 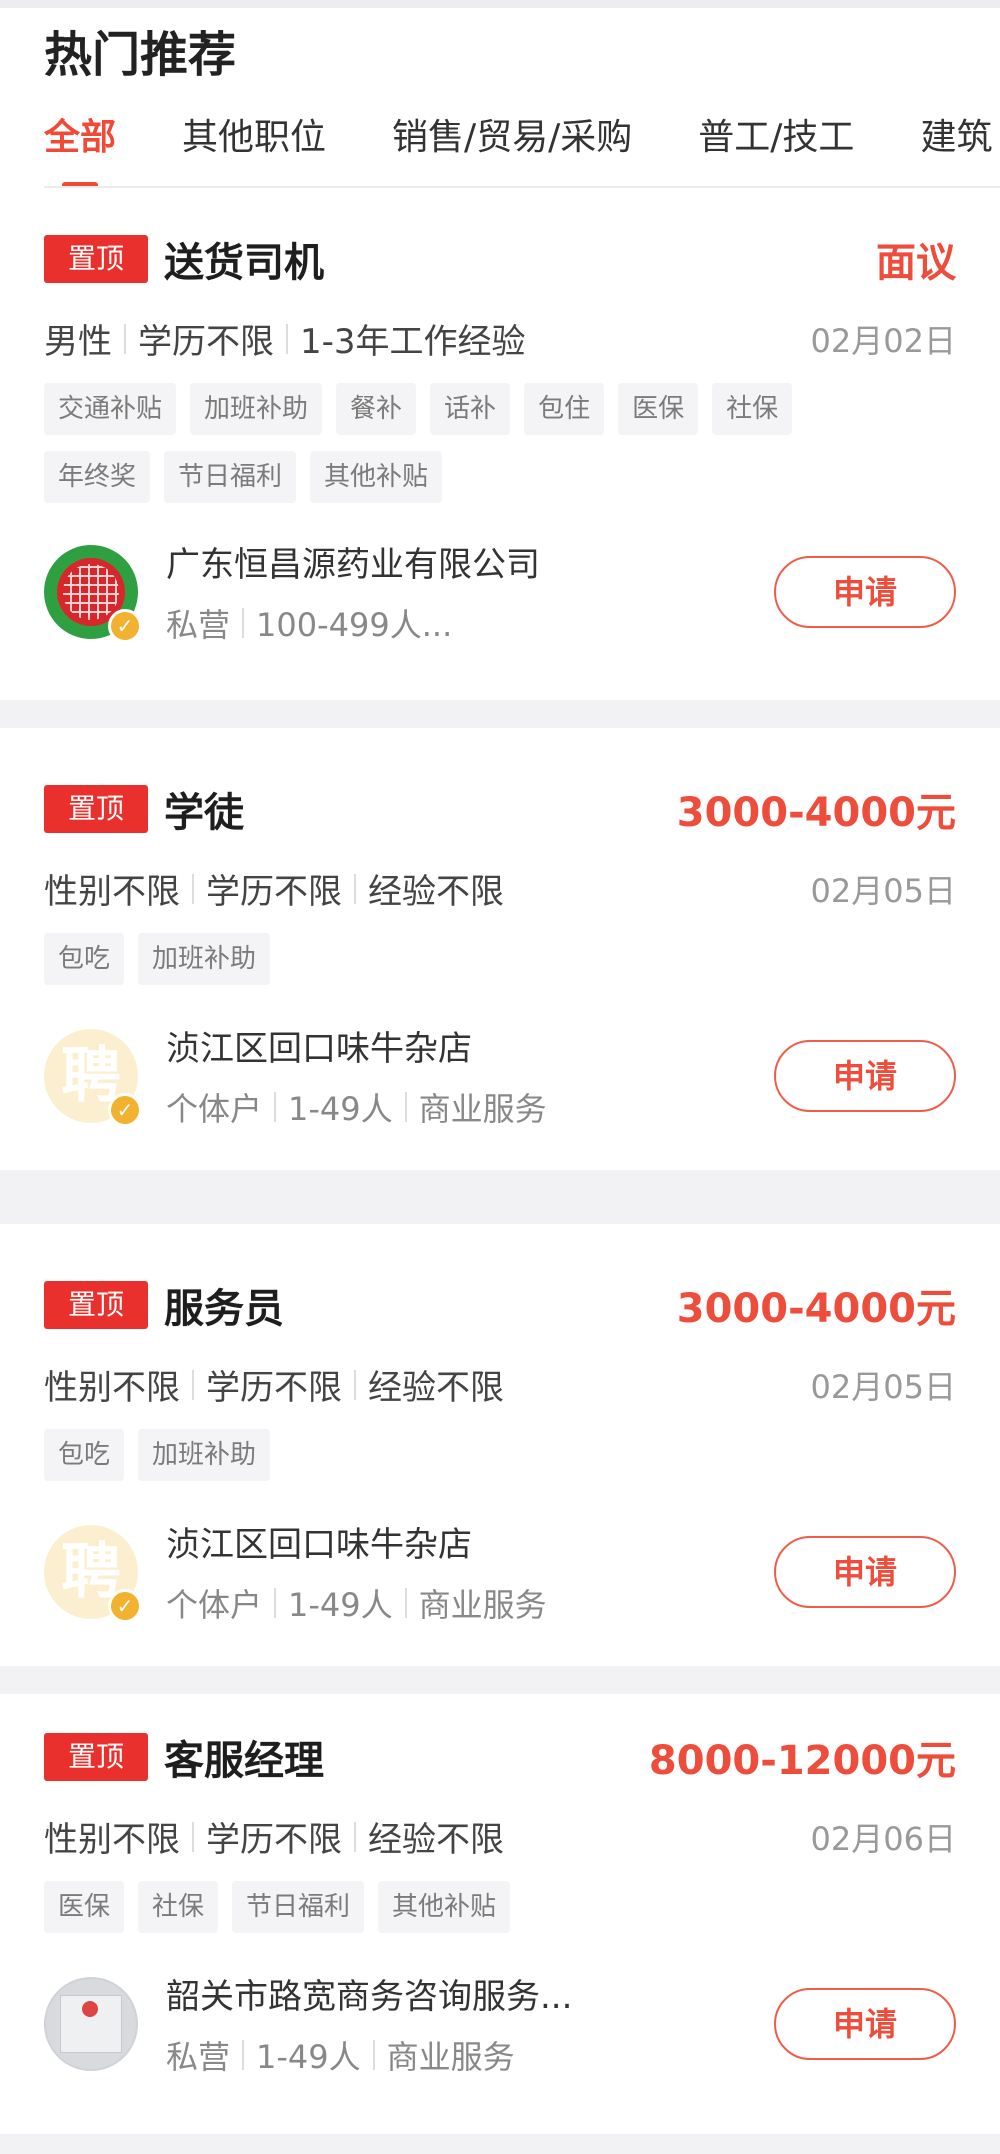 What do you see at coordinates (916, 263) in the screenshot?
I see `job-salary: 面议` at bounding box center [916, 263].